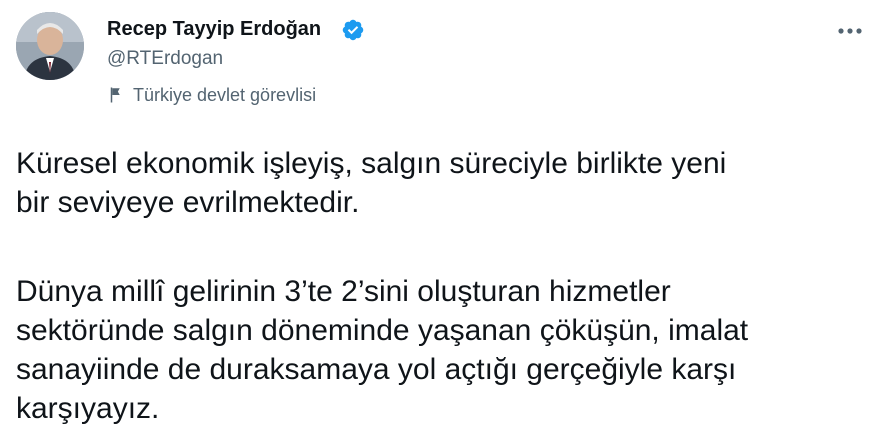 Image resolution: width=879 pixels, height=448 pixels. What do you see at coordinates (225, 95) in the screenshot?
I see `label-text: Türkiye devlet görevlisi` at bounding box center [225, 95].